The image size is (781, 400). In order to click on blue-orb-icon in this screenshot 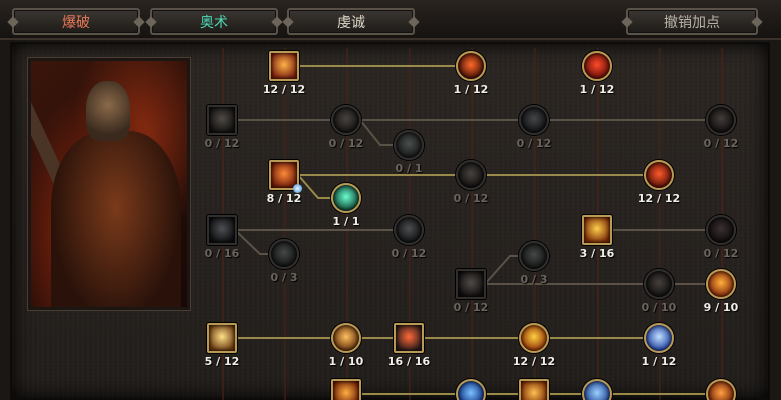, I will do `click(471, 389)`.